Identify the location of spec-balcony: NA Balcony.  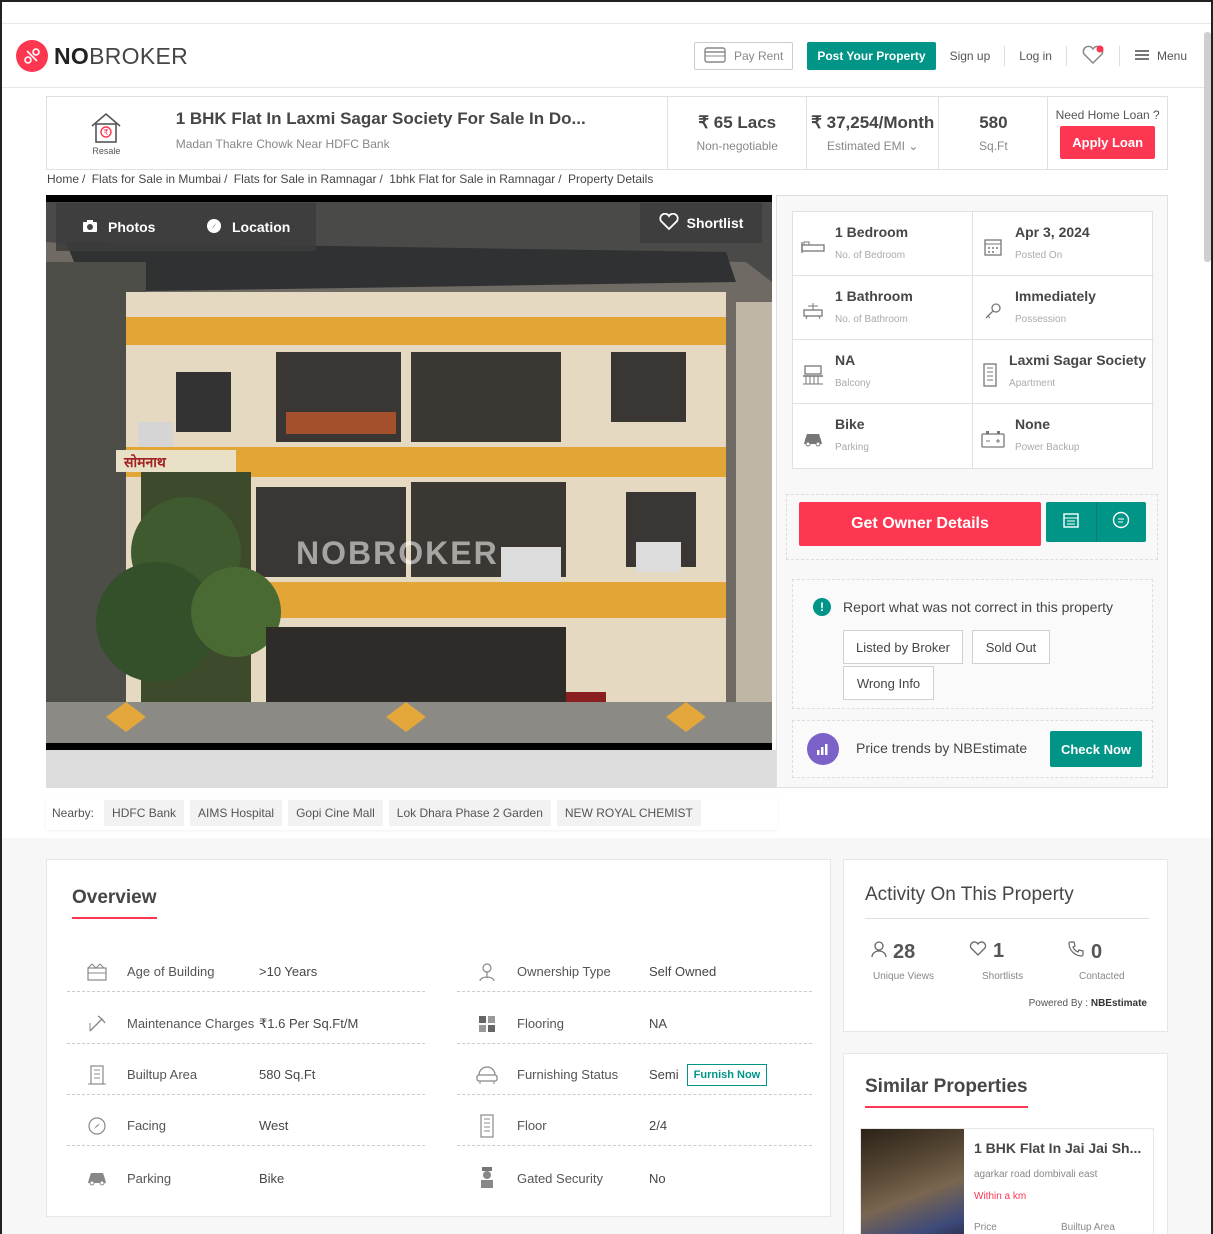
(883, 372).